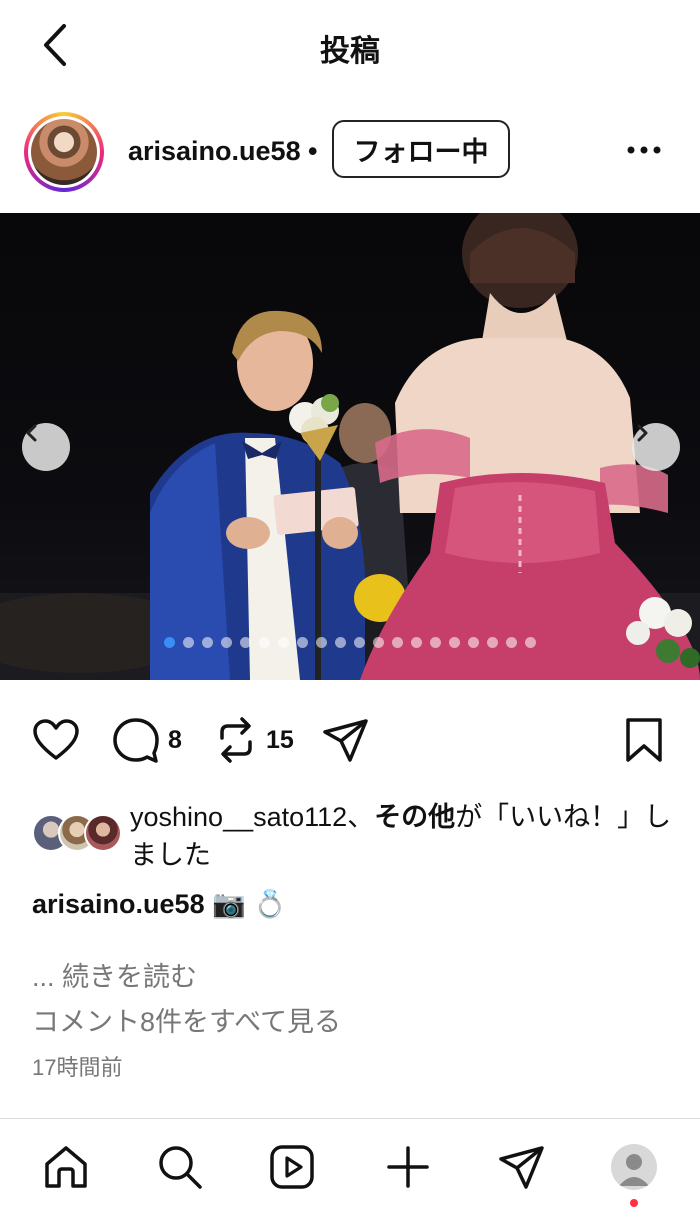 This screenshot has width=700, height=1216. I want to click on search-icon, so click(180, 1167).